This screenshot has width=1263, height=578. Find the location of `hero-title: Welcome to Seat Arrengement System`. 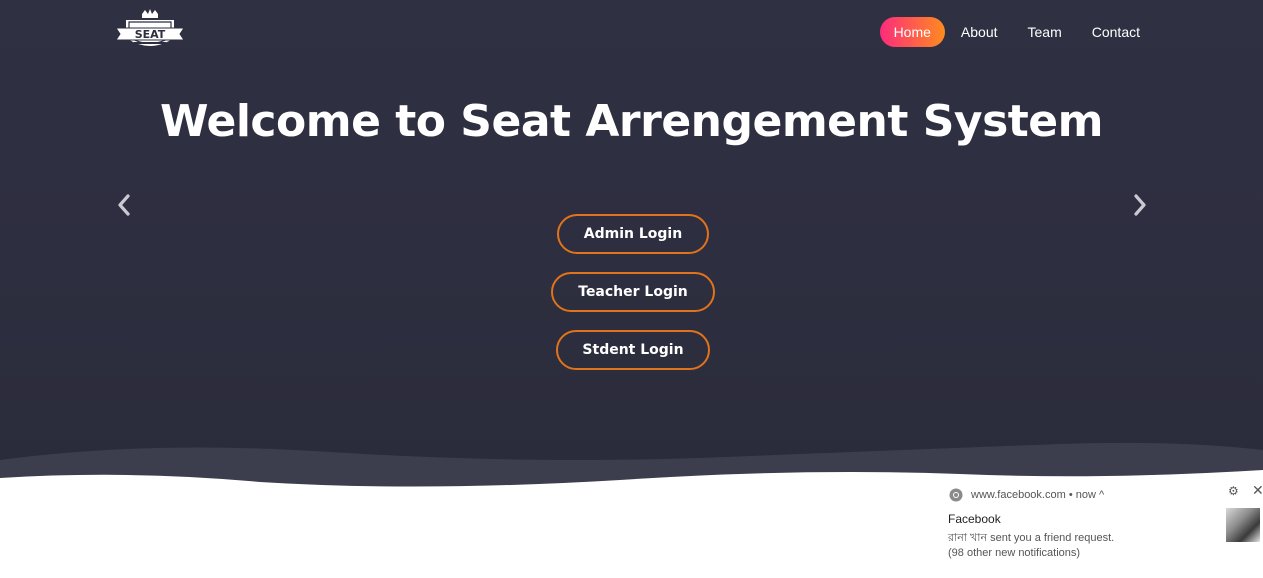

hero-title: Welcome to Seat Arrengement System is located at coordinates (631, 121).